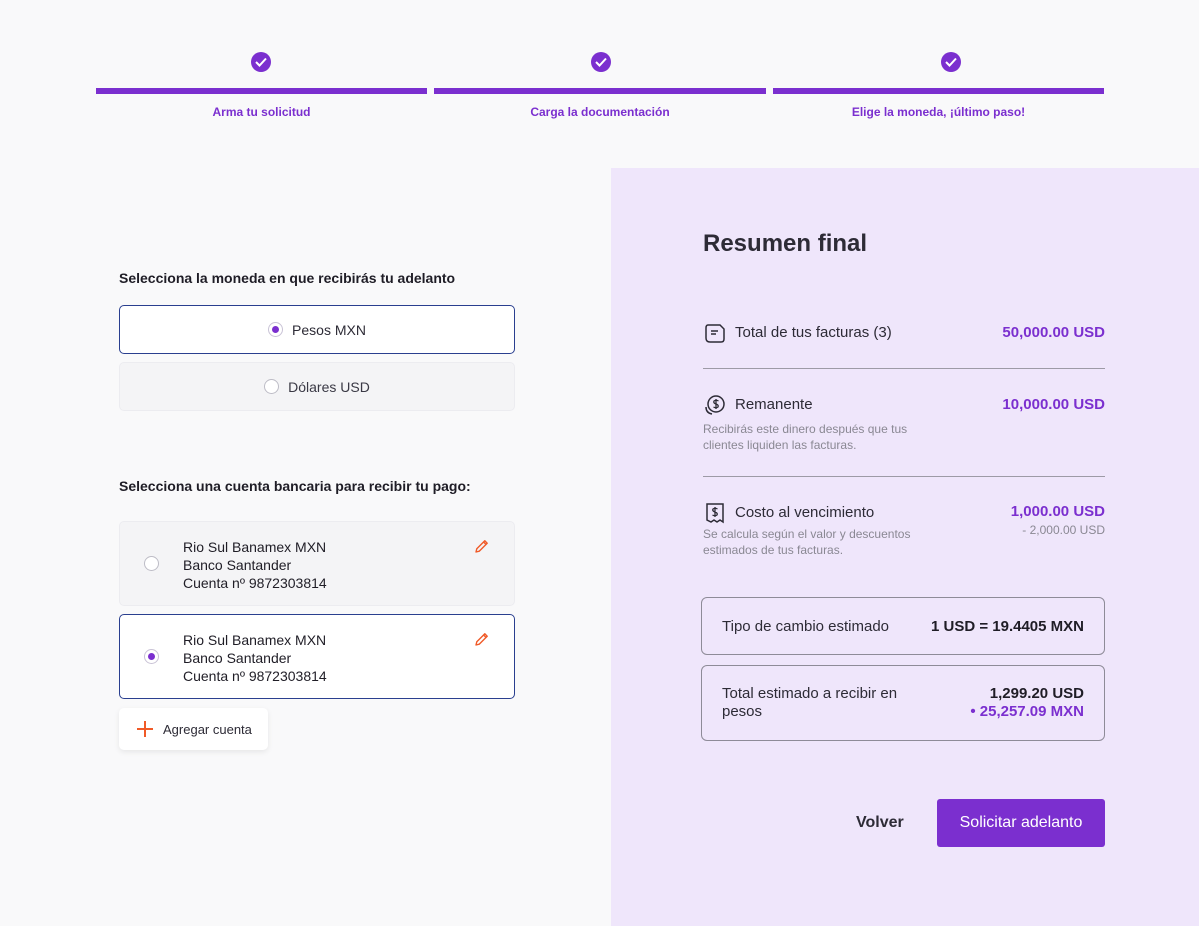 Image resolution: width=1199 pixels, height=926 pixels. I want to click on total-label: Total estimado a recibir en pesos, so click(810, 702).